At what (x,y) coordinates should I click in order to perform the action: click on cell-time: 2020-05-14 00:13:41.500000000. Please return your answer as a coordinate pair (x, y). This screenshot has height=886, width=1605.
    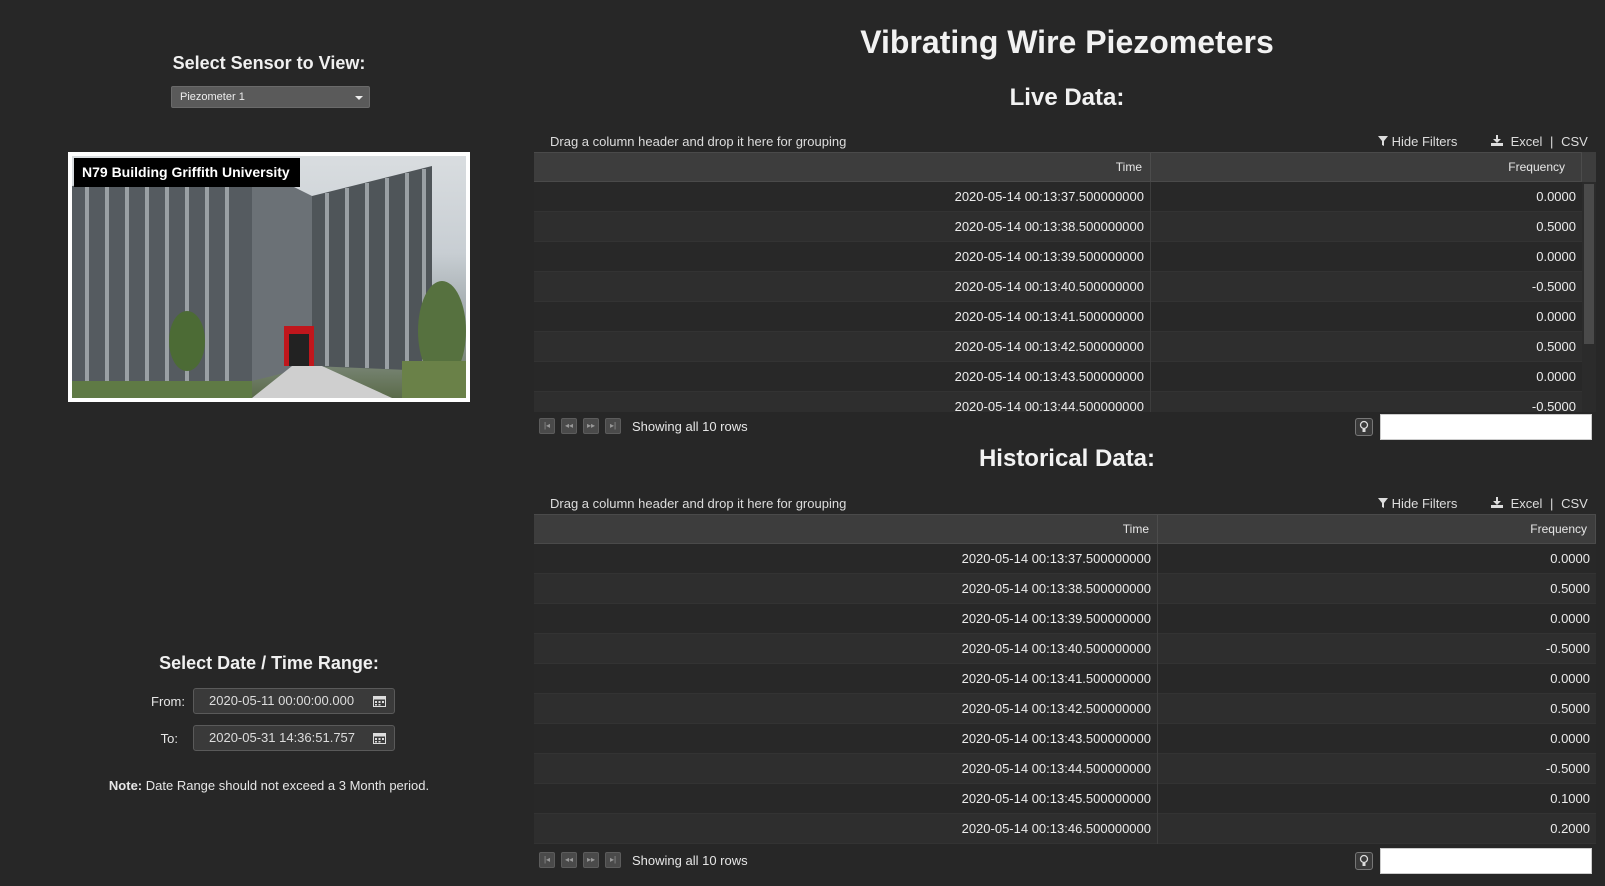
    Looking at the image, I should click on (846, 679).